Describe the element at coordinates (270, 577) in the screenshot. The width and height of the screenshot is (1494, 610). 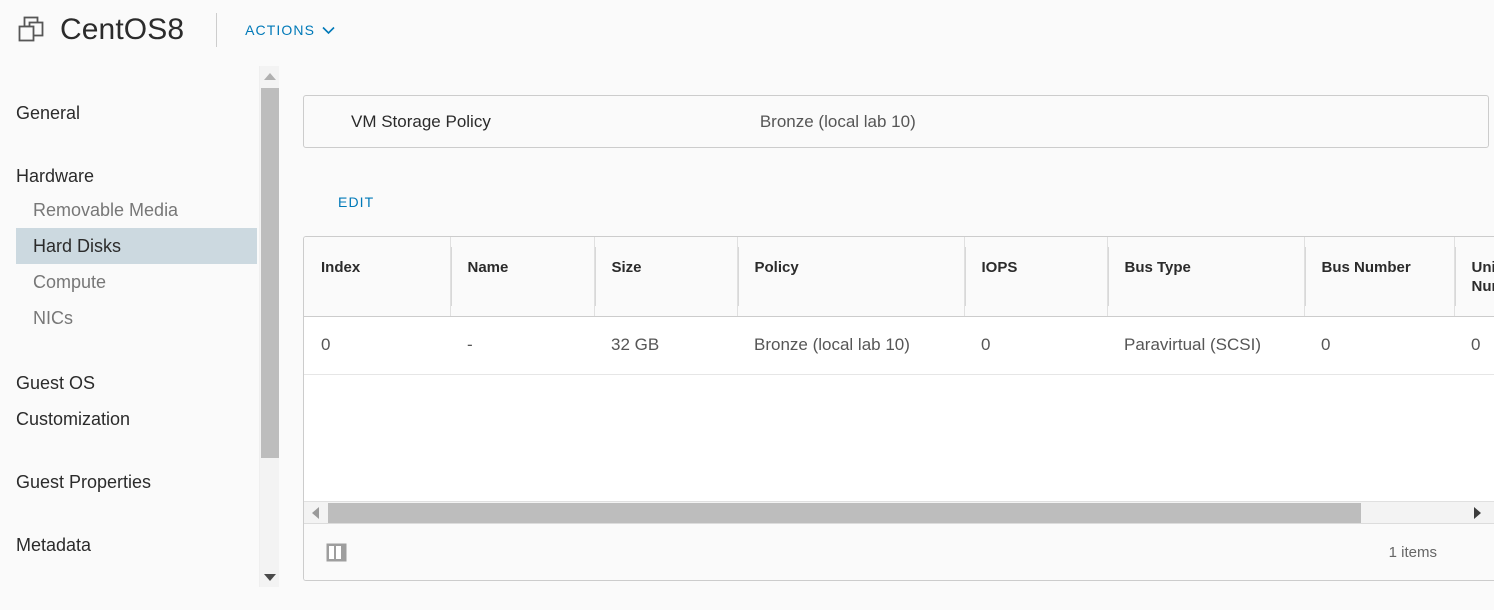
I see `scroll-down-arrow-icon` at that location.